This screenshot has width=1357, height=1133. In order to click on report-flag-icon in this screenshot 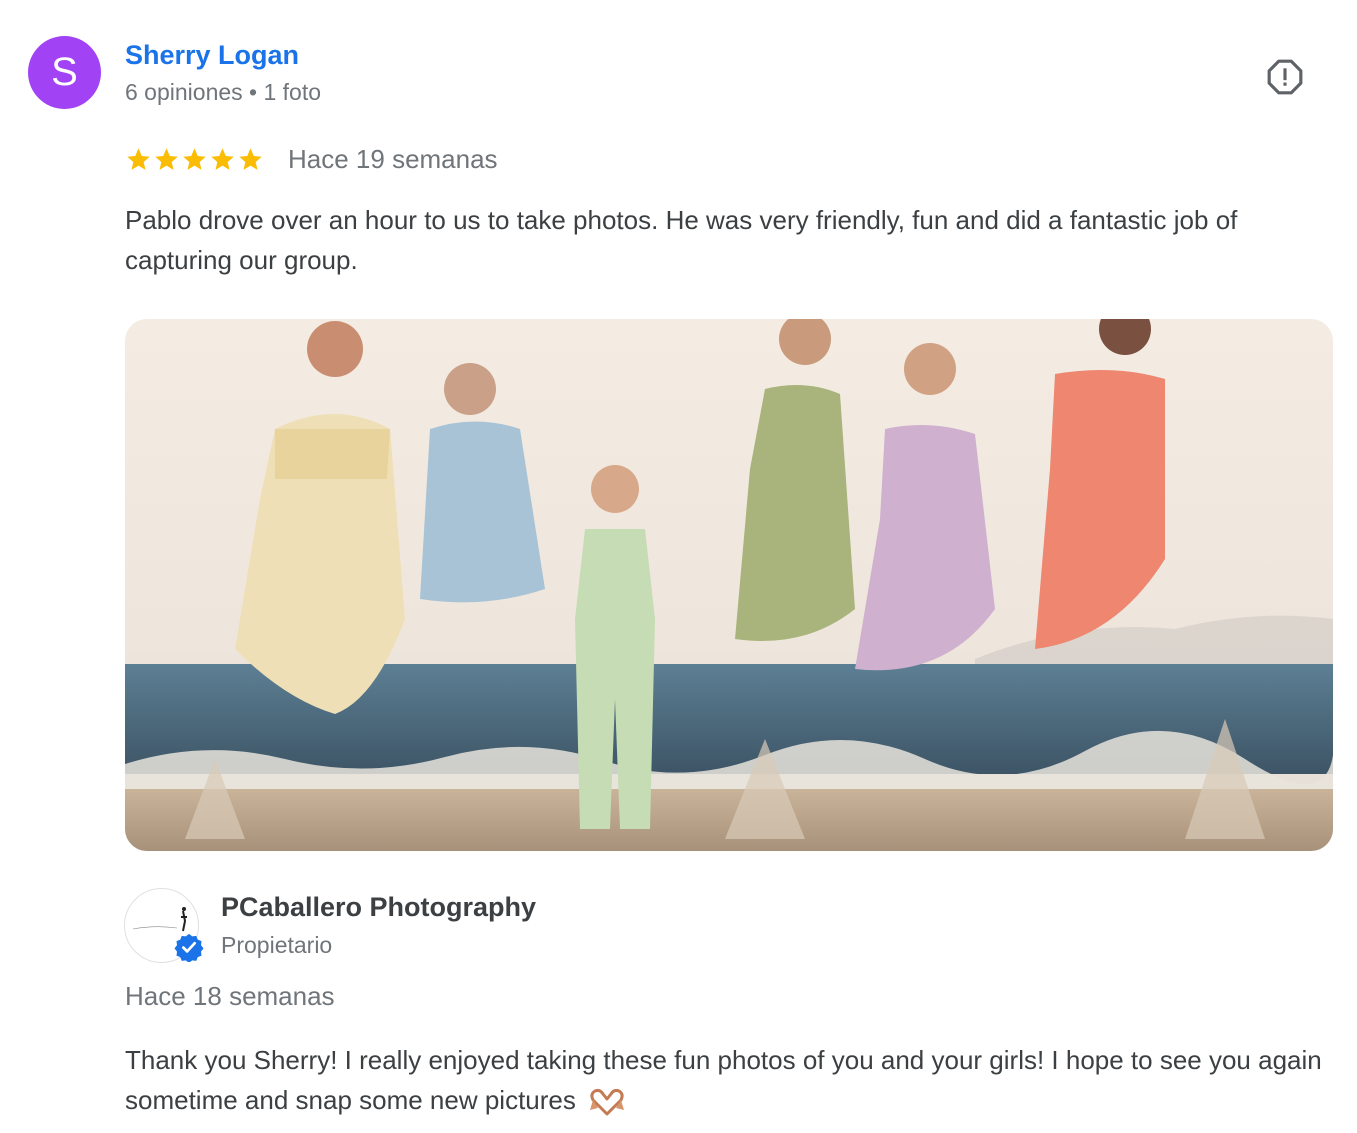, I will do `click(1285, 77)`.